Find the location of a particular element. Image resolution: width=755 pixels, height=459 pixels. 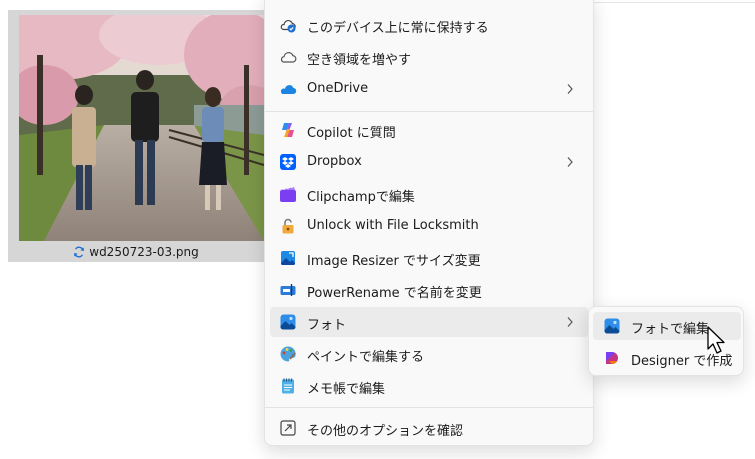

menu-item-dropbox: Dropbox is located at coordinates (429, 162).